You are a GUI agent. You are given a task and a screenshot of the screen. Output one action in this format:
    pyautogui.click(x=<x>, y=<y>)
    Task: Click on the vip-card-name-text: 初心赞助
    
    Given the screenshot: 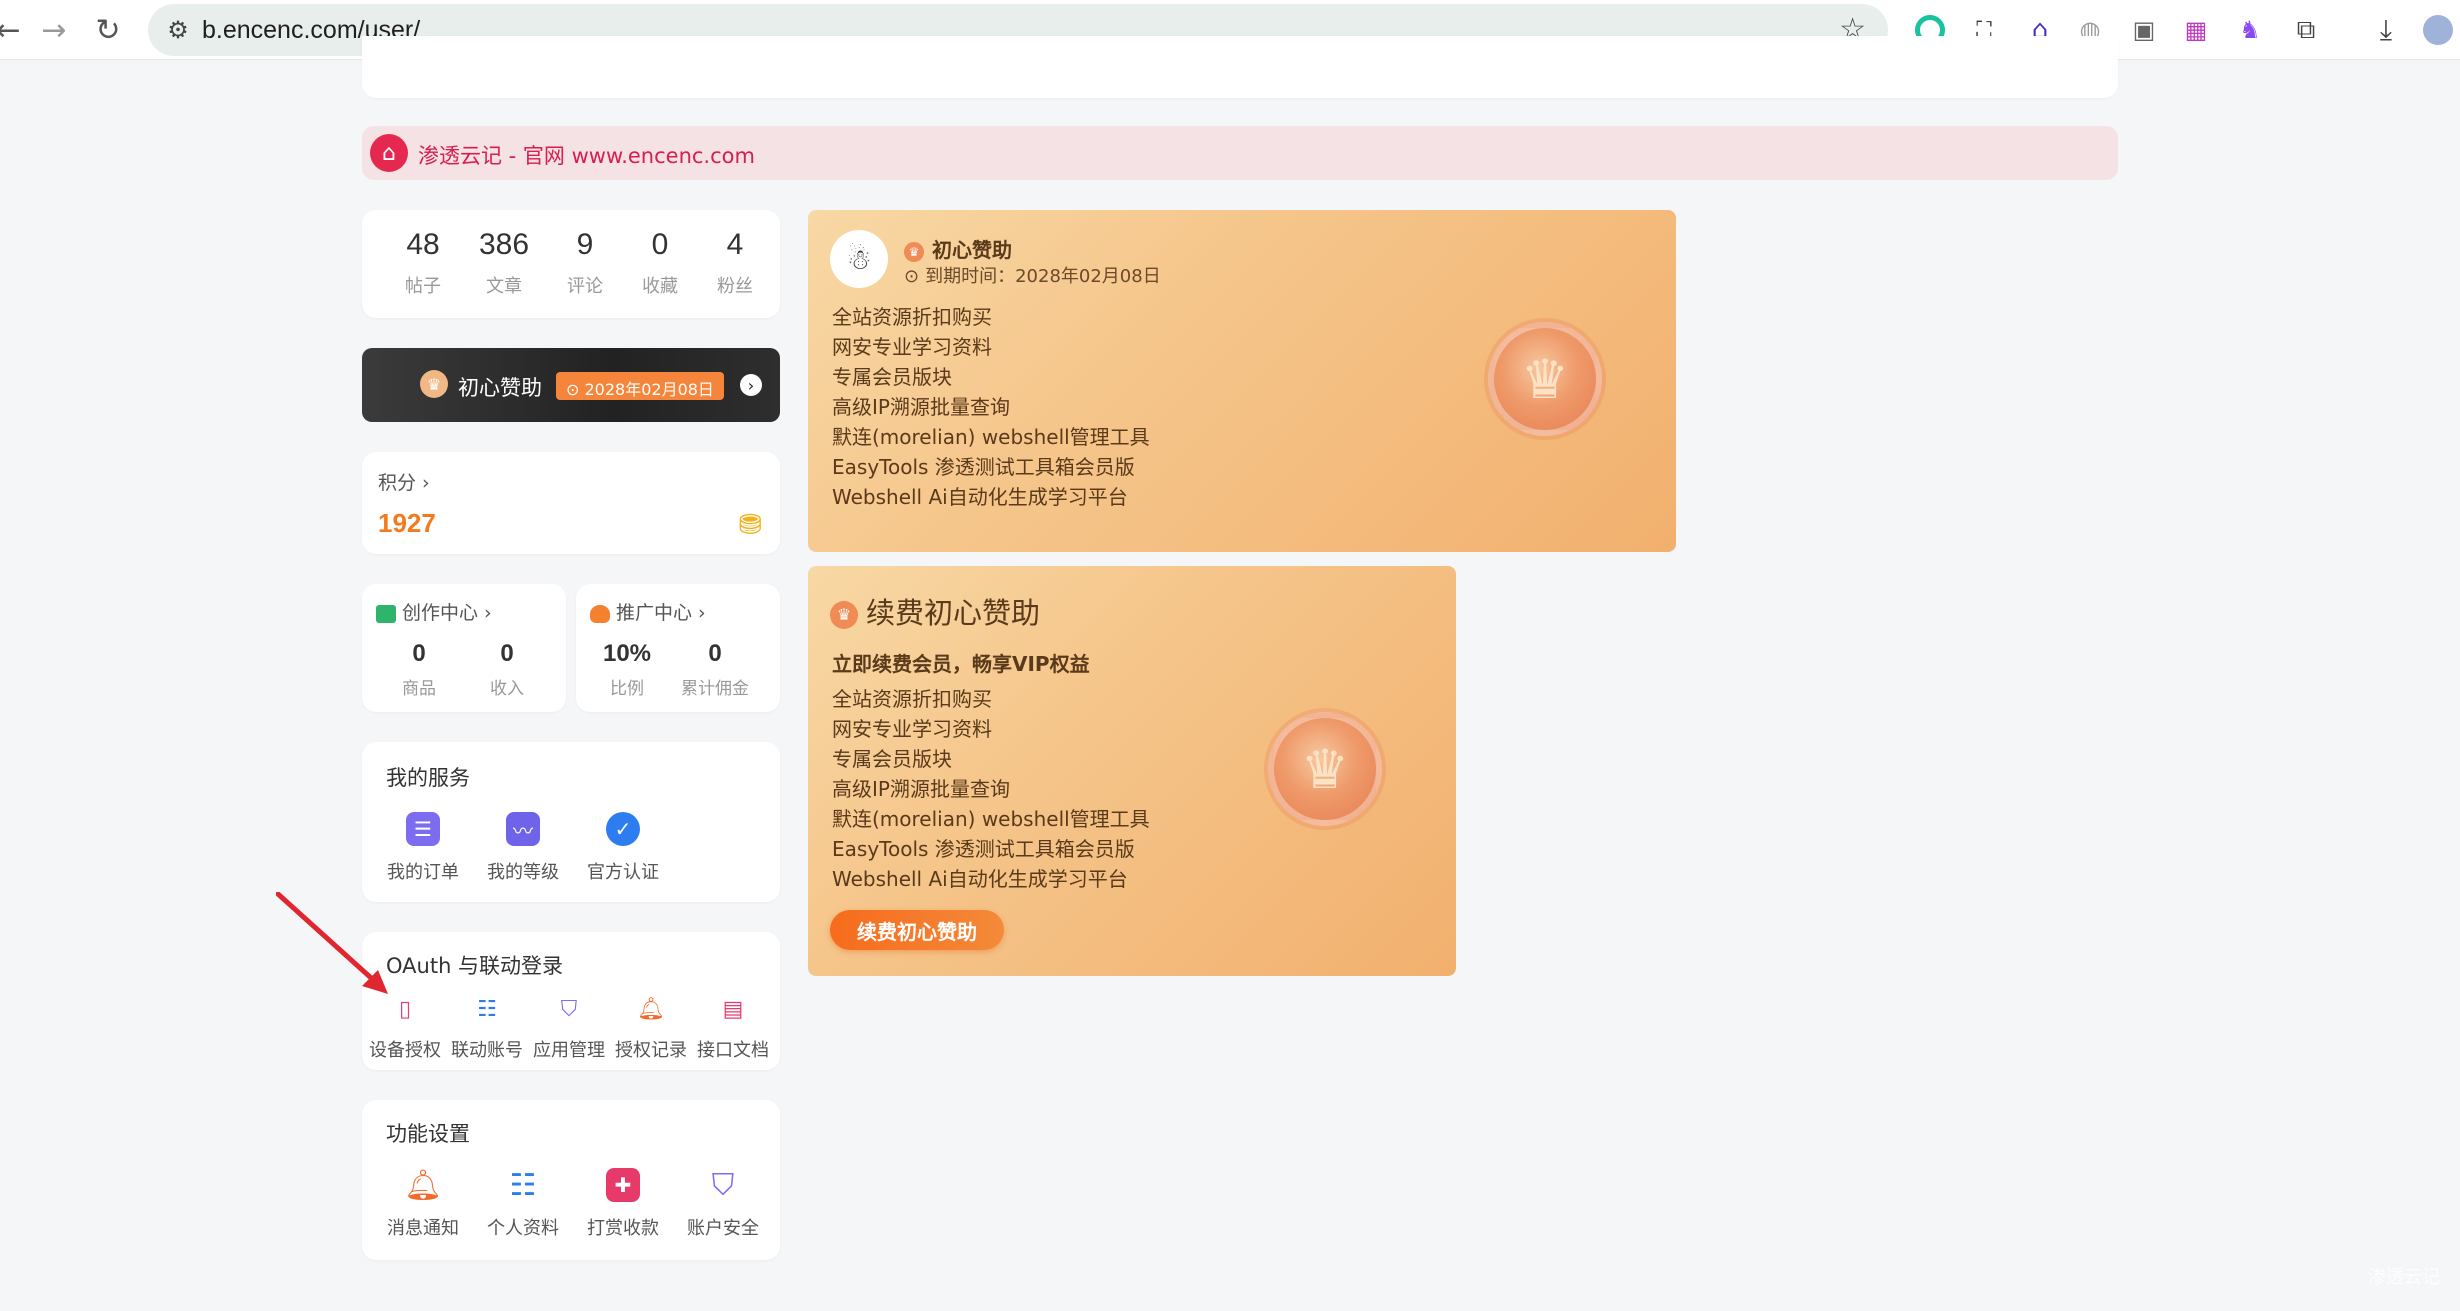 What is the action you would take?
    pyautogui.click(x=972, y=250)
    